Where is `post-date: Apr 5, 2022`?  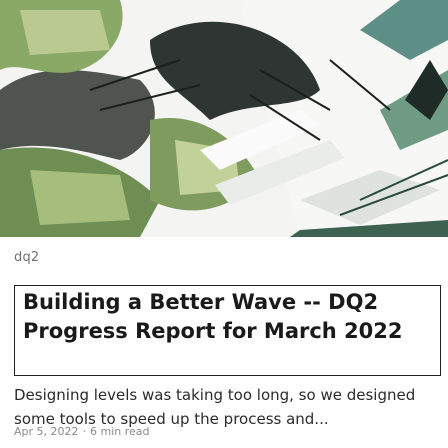
post-date: Apr 5, 2022 is located at coordinates (46, 431).